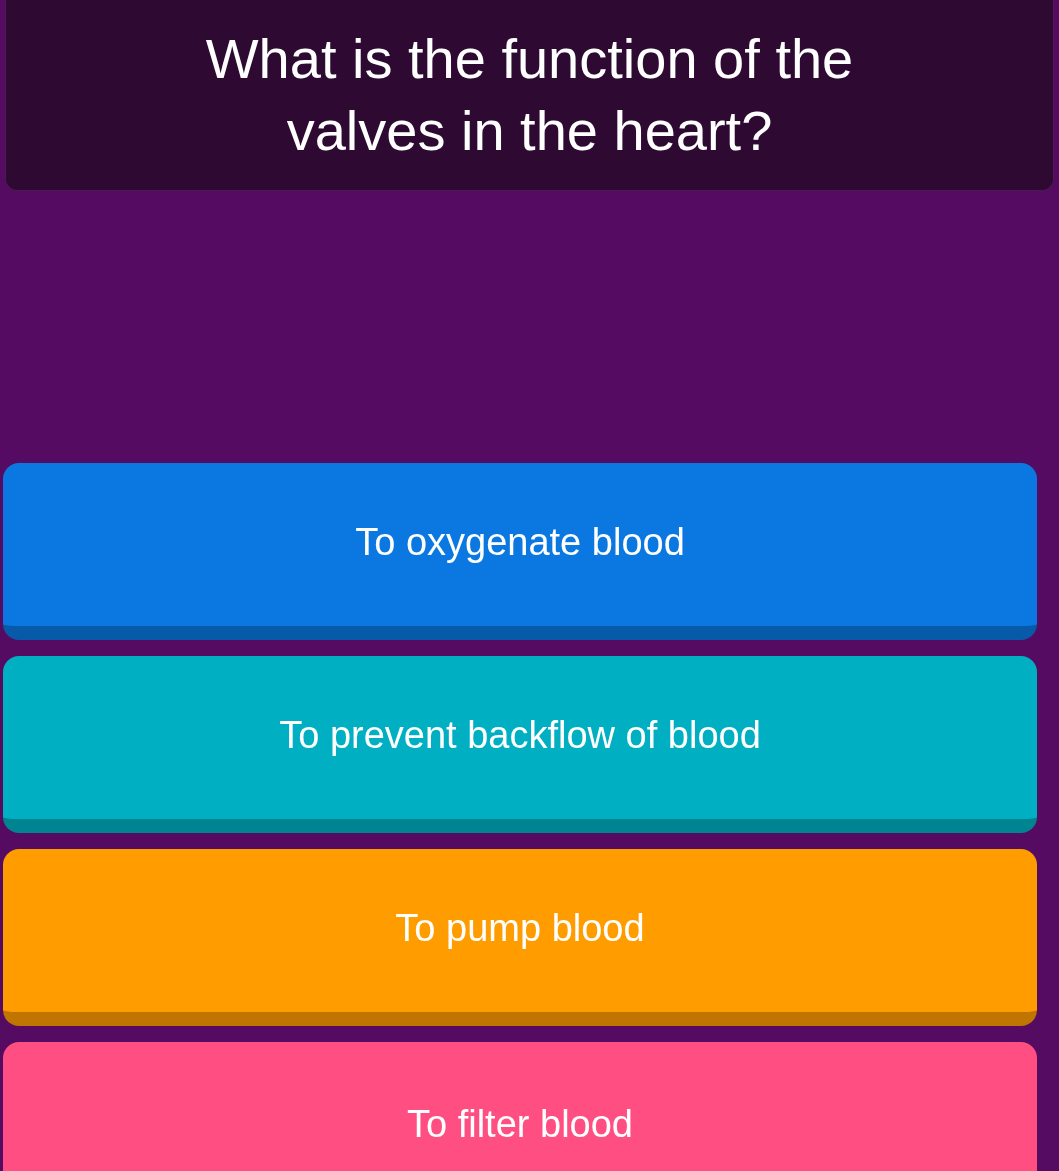  Describe the element at coordinates (520, 551) in the screenshot. I see `answer-button: To oxygenate blood` at that location.